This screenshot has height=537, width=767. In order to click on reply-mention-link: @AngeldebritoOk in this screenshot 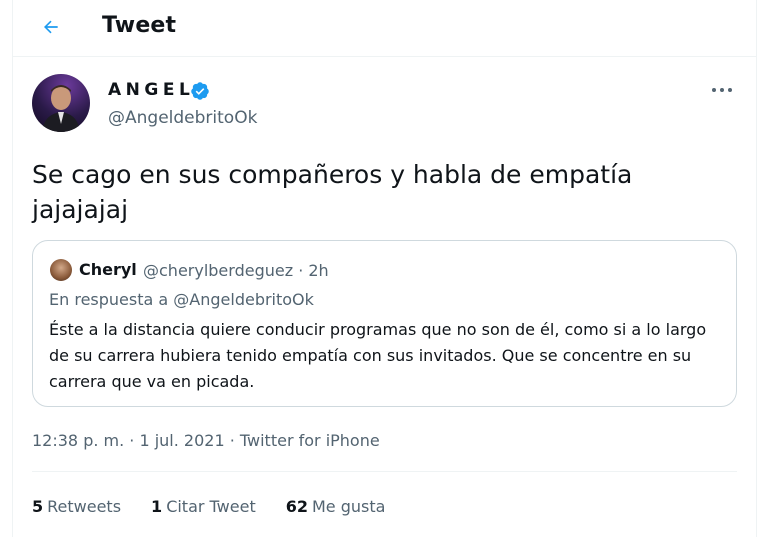, I will do `click(243, 299)`.